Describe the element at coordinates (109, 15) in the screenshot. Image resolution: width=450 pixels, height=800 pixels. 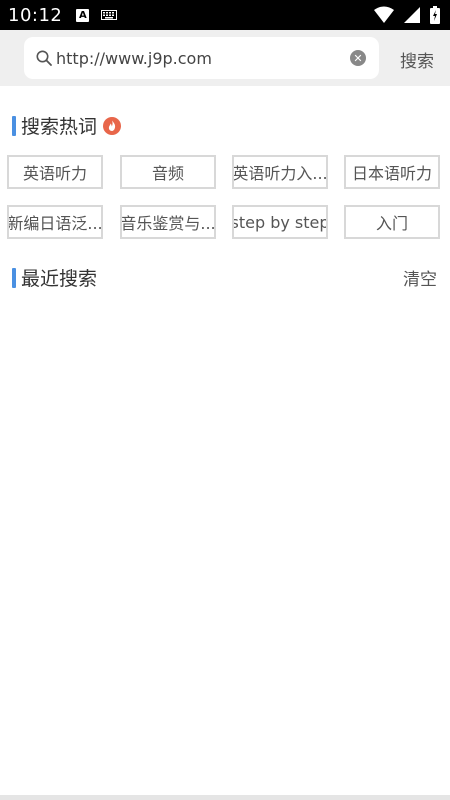
I see `keyboard-icon` at that location.